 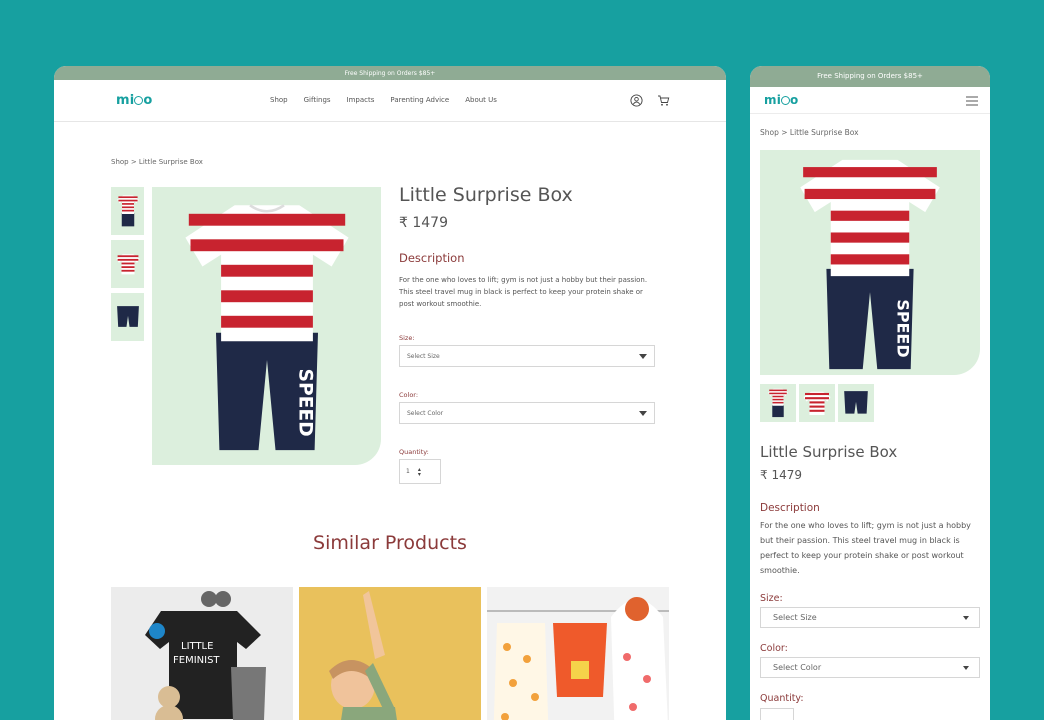 I want to click on stepper-arrows-icon: ▴ ▾, so click(x=419, y=471).